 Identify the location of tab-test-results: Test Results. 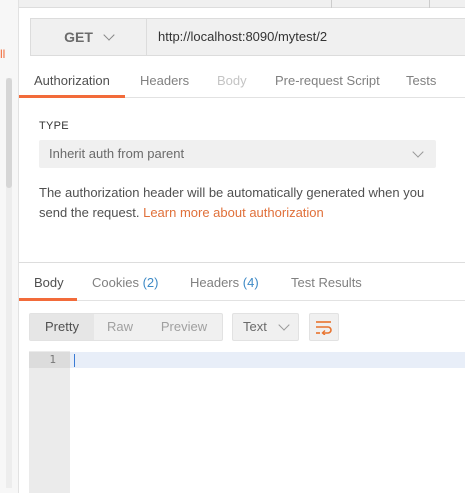
(326, 283).